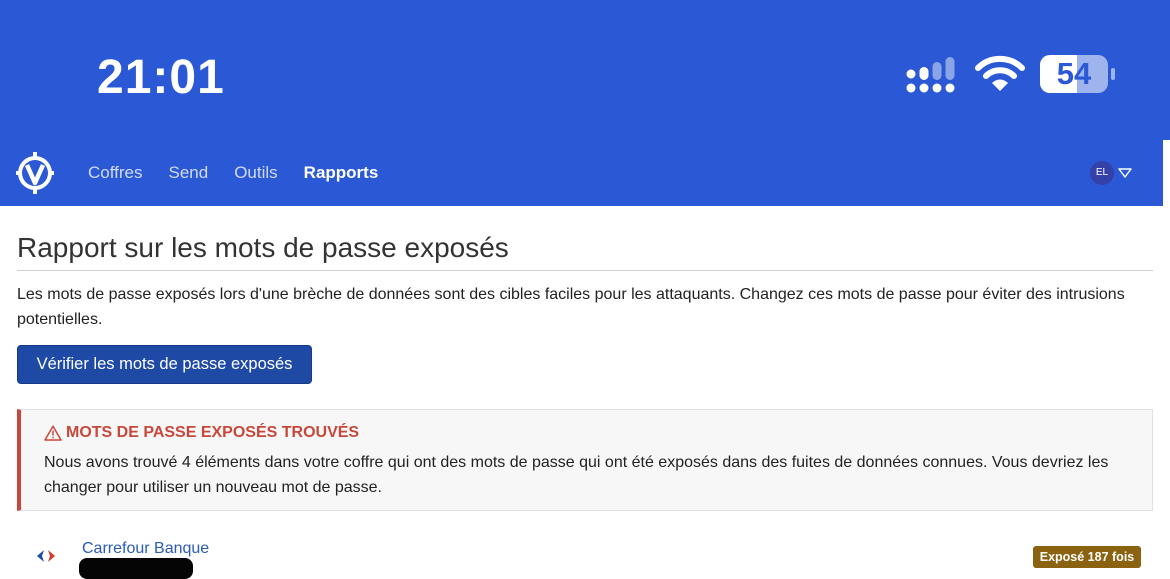 The image size is (1170, 579). What do you see at coordinates (255, 173) in the screenshot?
I see `nav-link-outils: Outils` at bounding box center [255, 173].